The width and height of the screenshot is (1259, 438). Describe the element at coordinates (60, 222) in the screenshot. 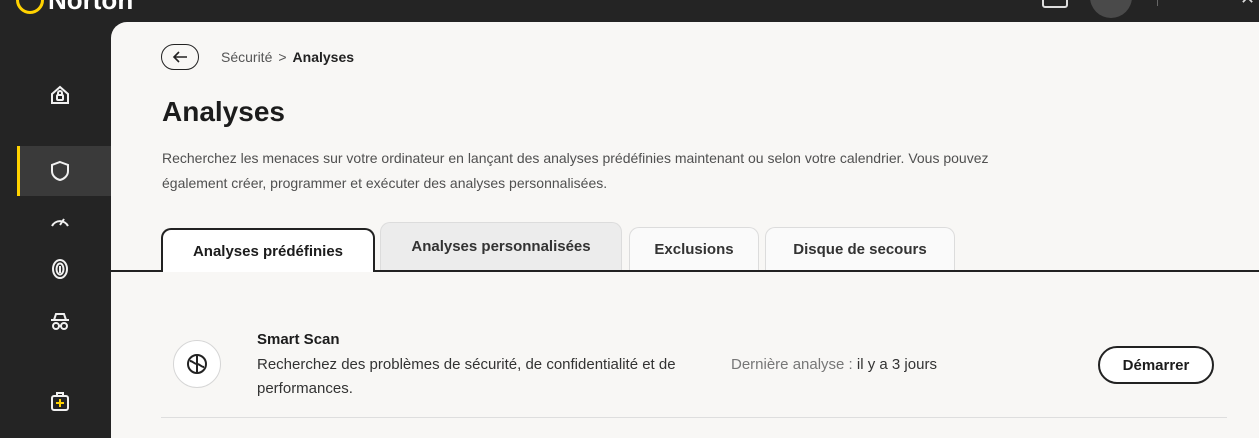

I see `speed-icon` at that location.